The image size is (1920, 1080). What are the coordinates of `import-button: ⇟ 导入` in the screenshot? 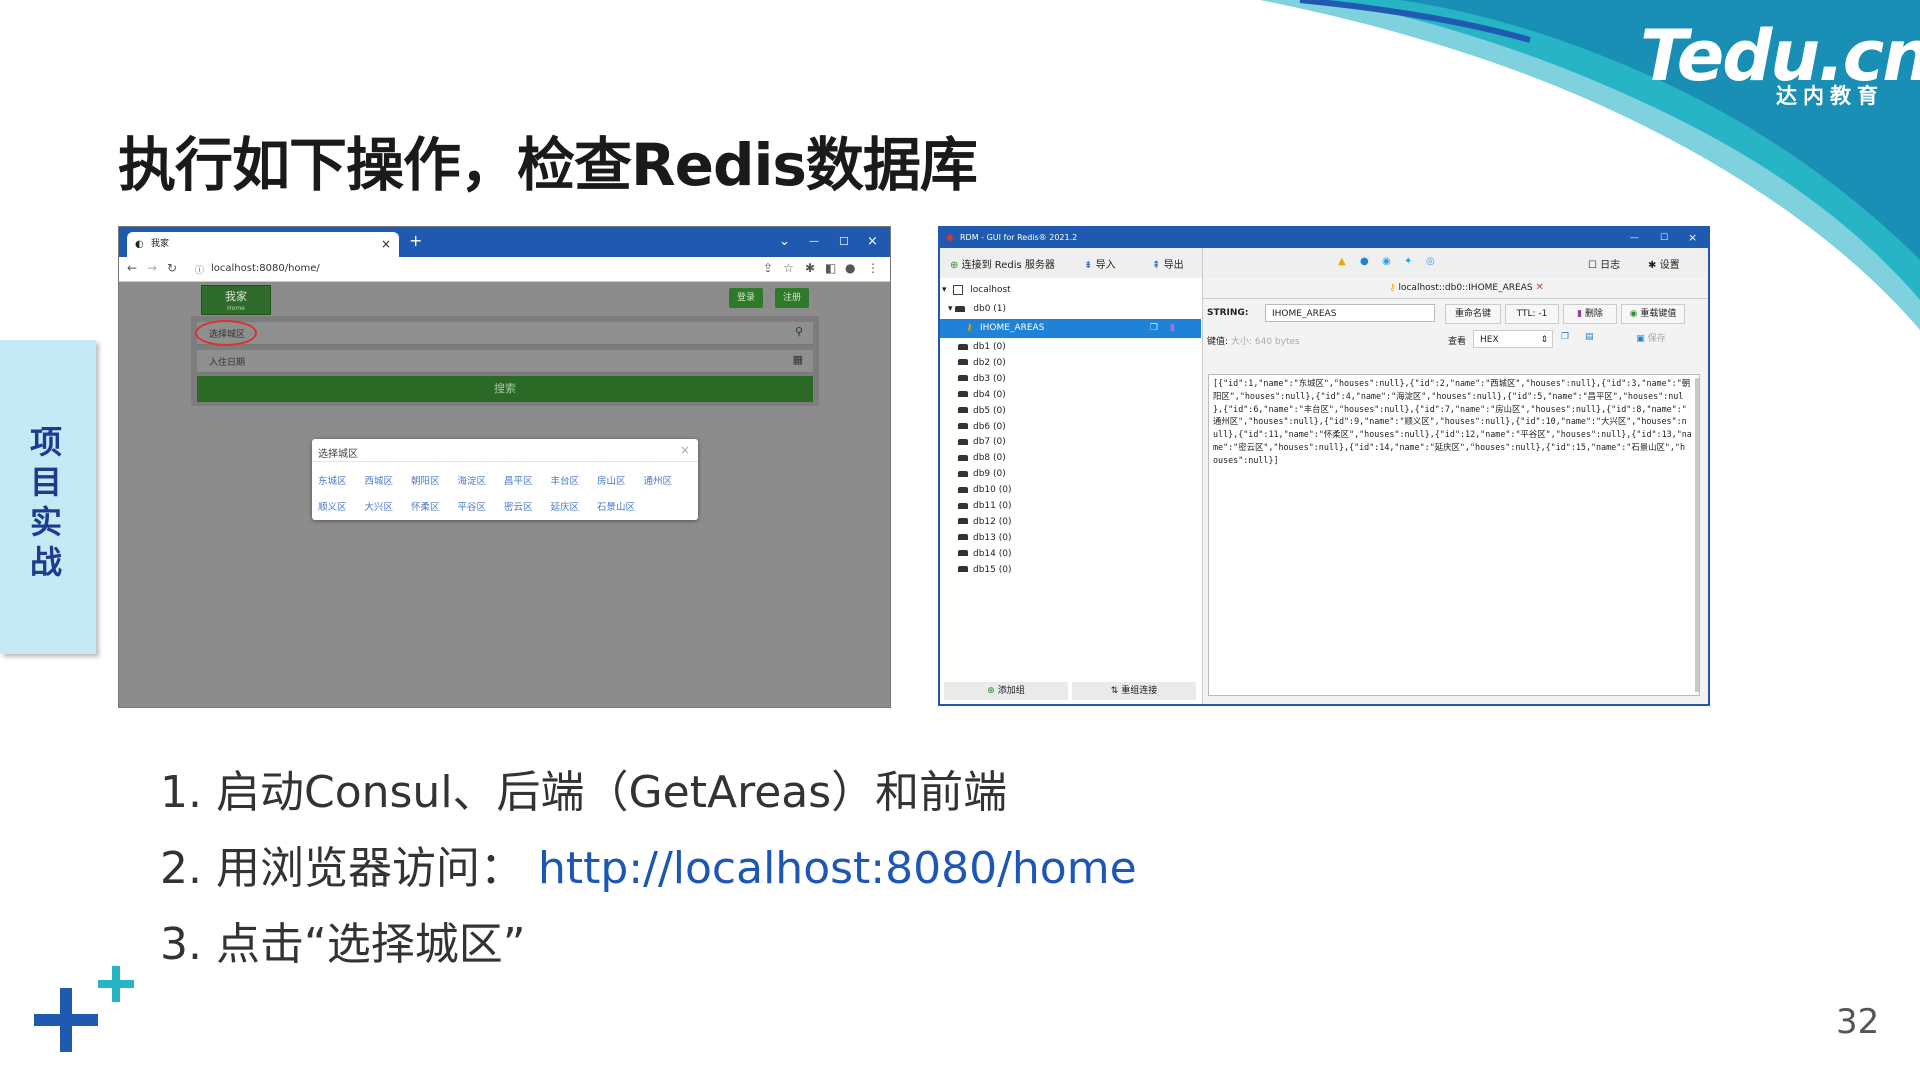 It's located at (1100, 263).